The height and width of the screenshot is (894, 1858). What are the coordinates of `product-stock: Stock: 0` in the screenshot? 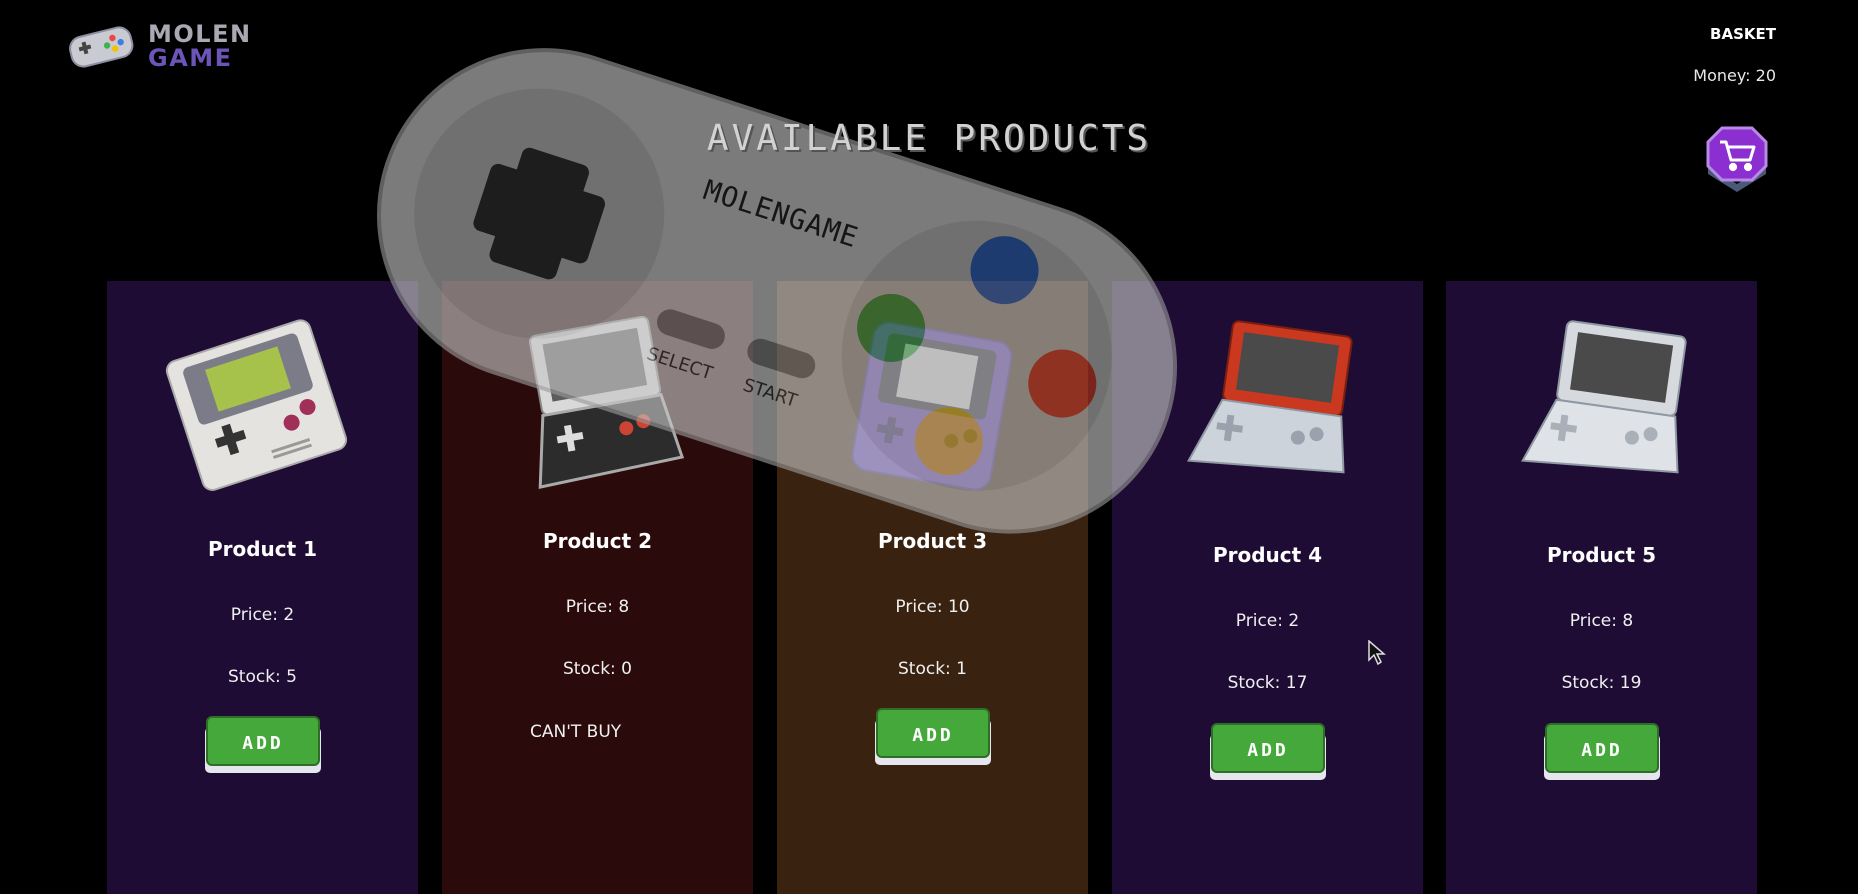 It's located at (597, 669).